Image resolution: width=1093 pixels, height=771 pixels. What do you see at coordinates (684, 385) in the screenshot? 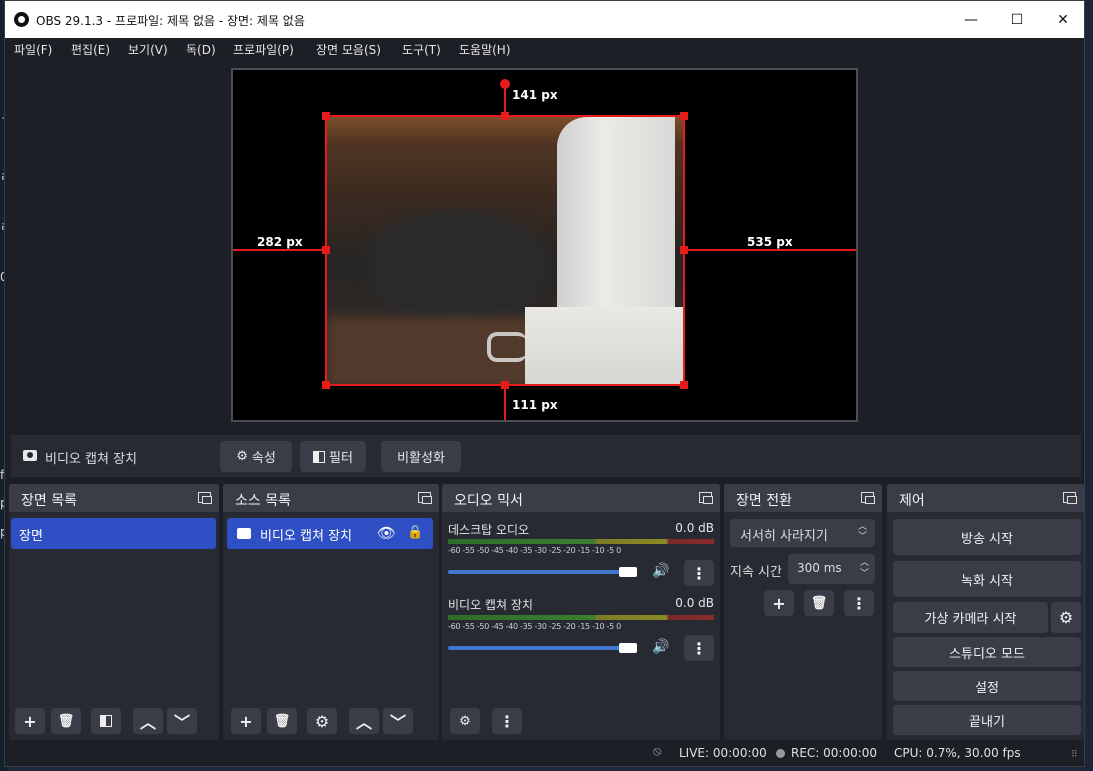
I see `resize-handle-br` at bounding box center [684, 385].